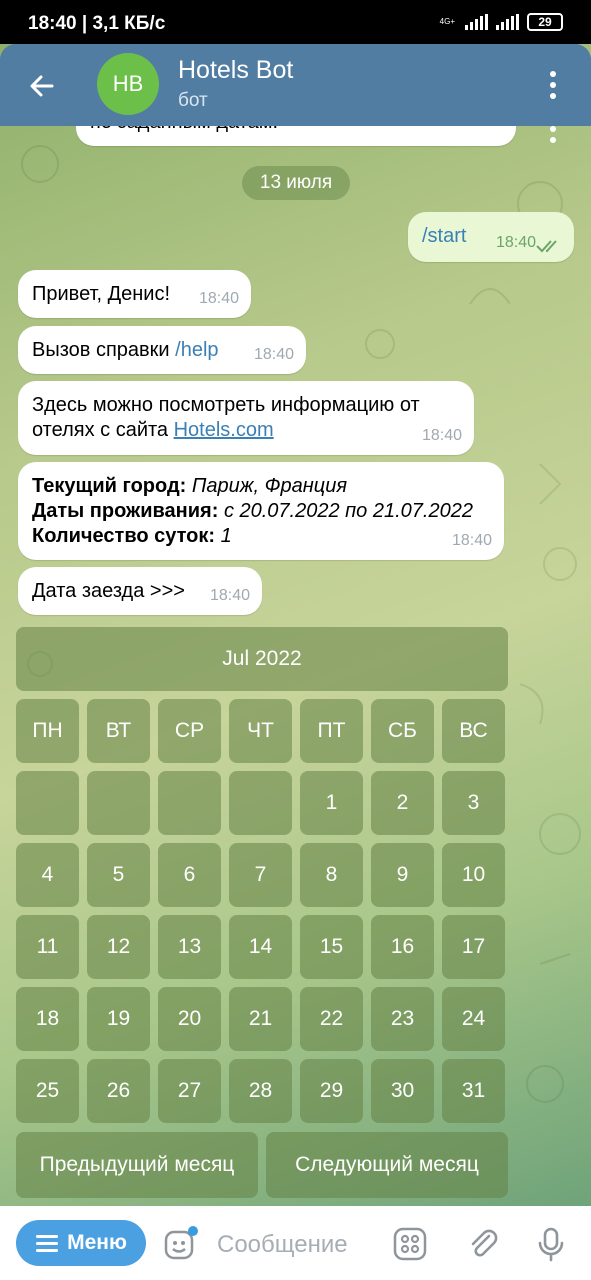 This screenshot has width=591, height=1280. I want to click on message-help: Вызов справки /help 18:40, so click(162, 350).